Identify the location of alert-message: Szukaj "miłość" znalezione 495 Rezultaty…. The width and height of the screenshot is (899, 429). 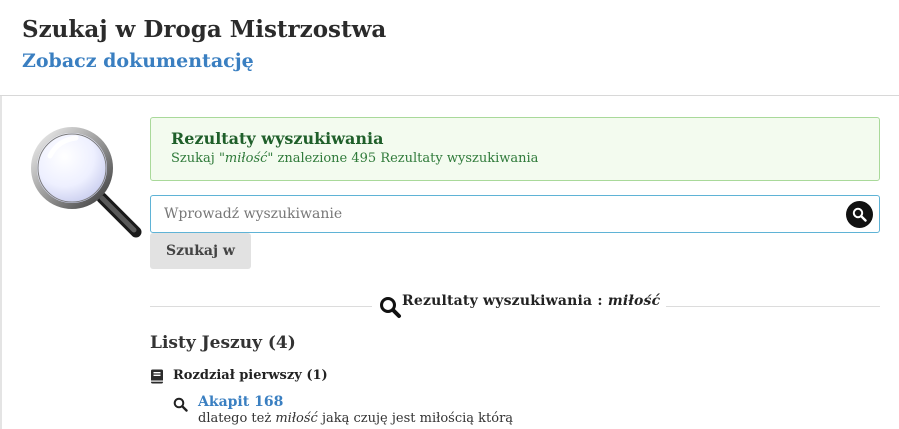
(354, 158).